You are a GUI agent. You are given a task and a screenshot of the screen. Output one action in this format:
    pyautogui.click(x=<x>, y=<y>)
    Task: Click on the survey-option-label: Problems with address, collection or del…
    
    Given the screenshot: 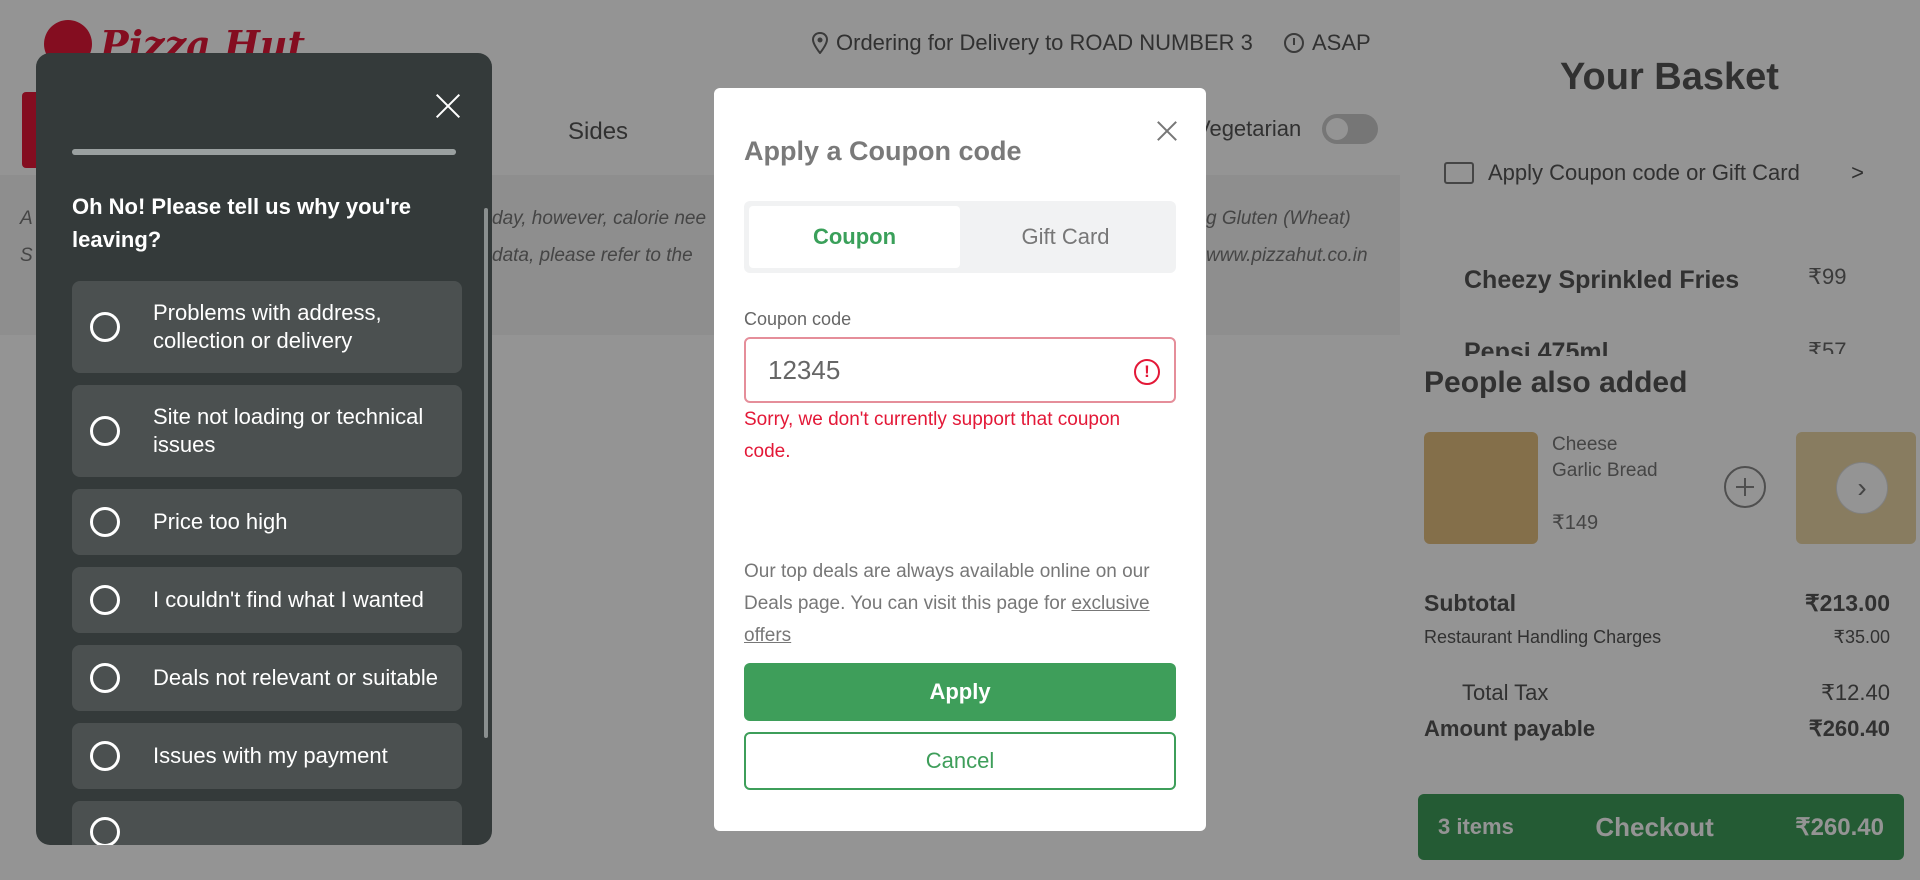 What is the action you would take?
    pyautogui.click(x=267, y=326)
    